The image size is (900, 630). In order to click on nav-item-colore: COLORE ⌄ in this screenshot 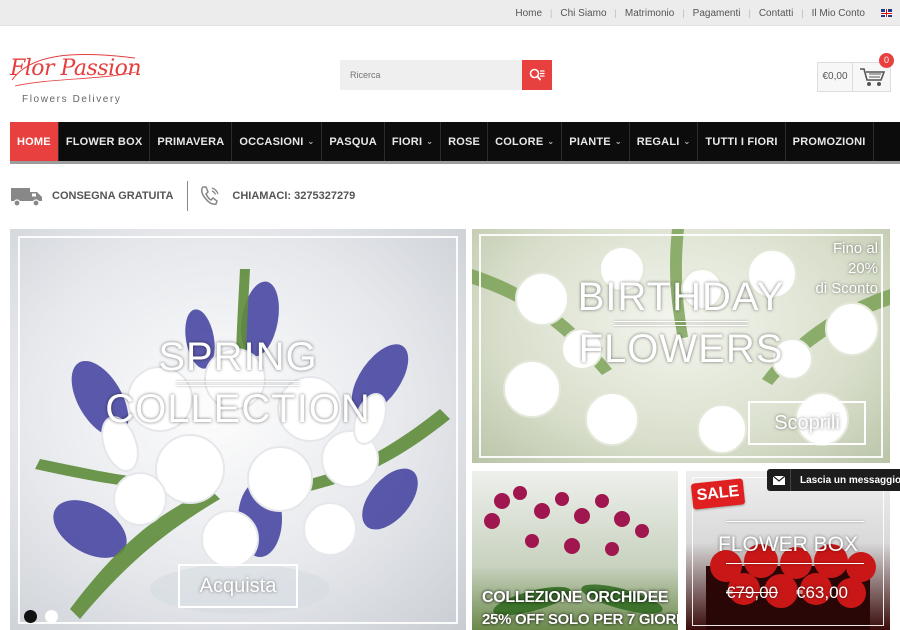, I will do `click(525, 141)`.